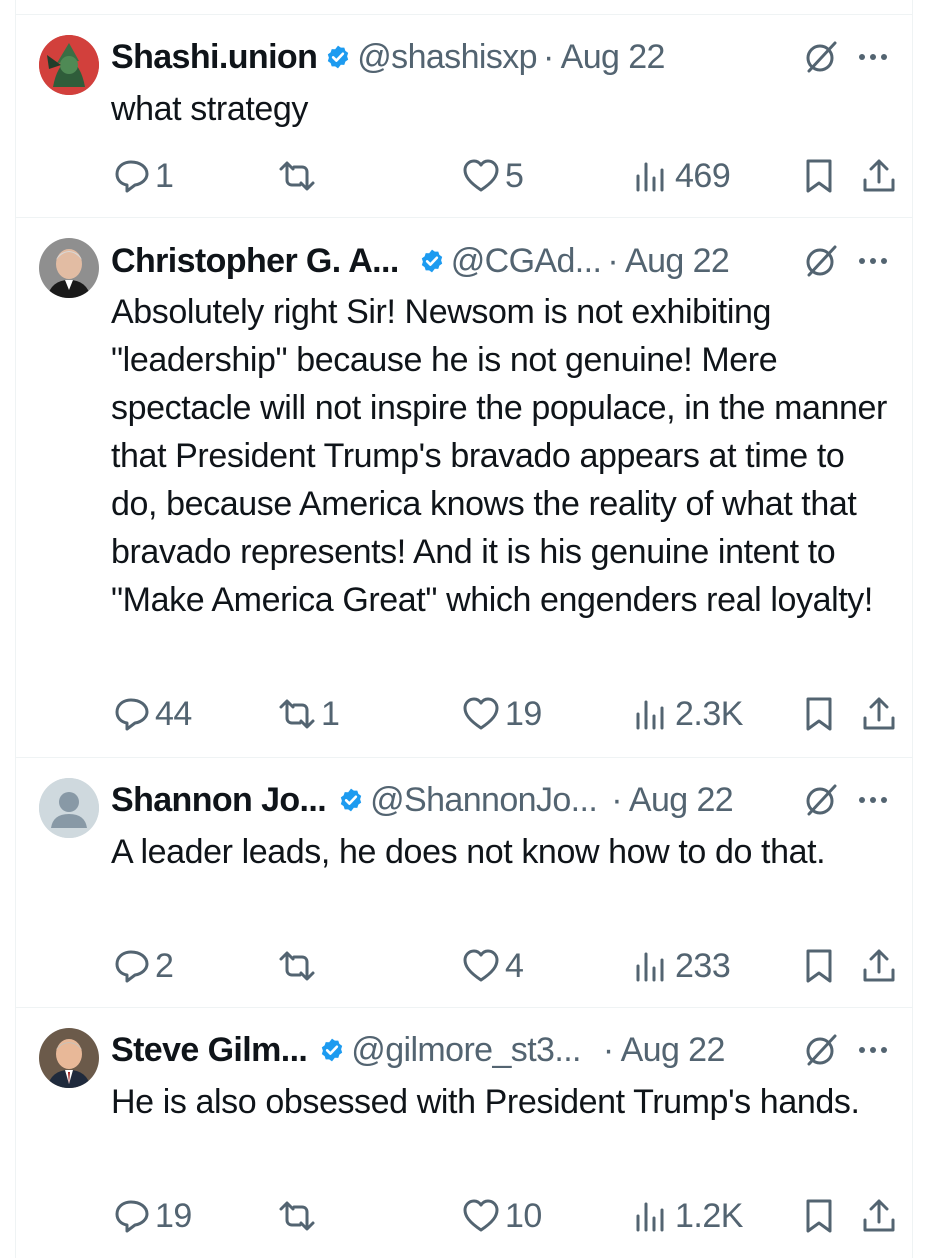 This screenshot has width=952, height=1258. Describe the element at coordinates (703, 175) in the screenshot. I see `views-count: 469` at that location.